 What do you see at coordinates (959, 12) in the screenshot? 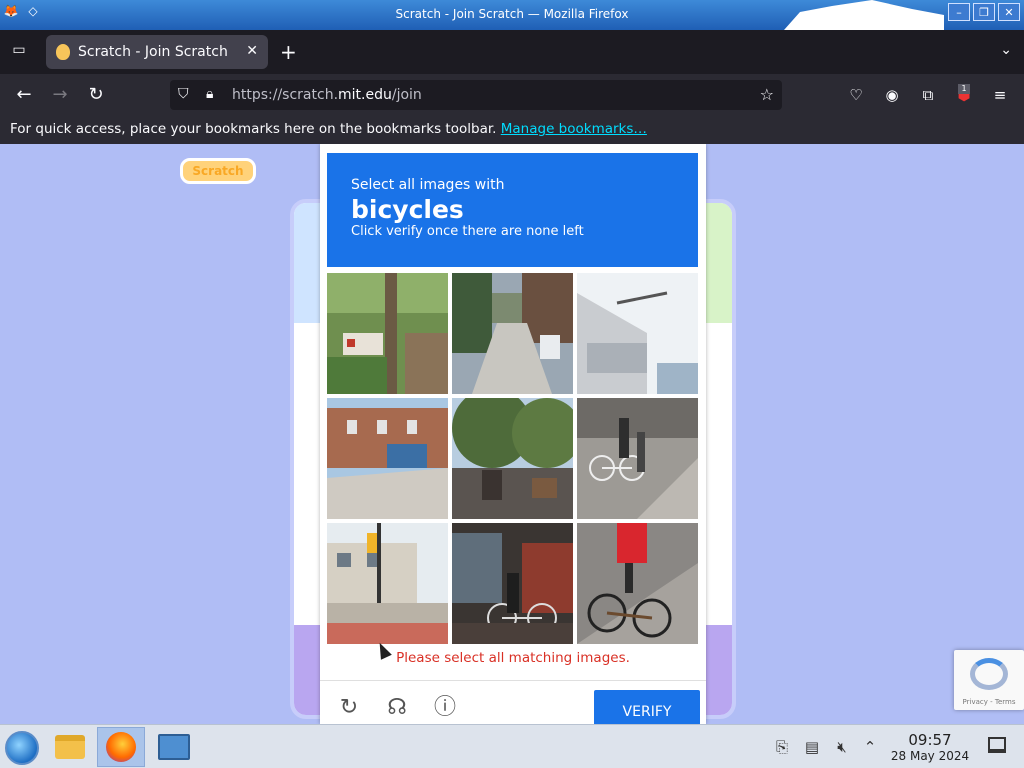
I see `minimize-button: –` at bounding box center [959, 12].